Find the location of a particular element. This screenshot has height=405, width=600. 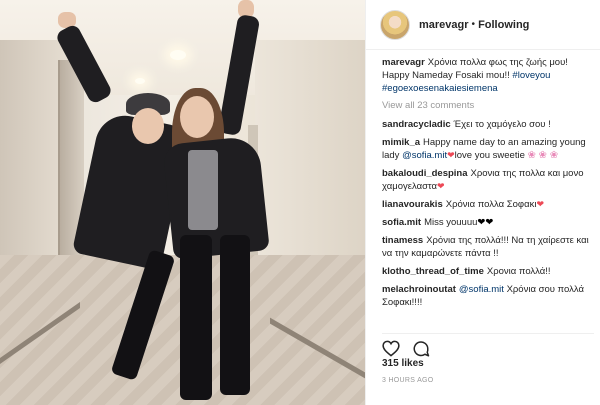

flower-emoji-icon: ❀ is located at coordinates (531, 155).